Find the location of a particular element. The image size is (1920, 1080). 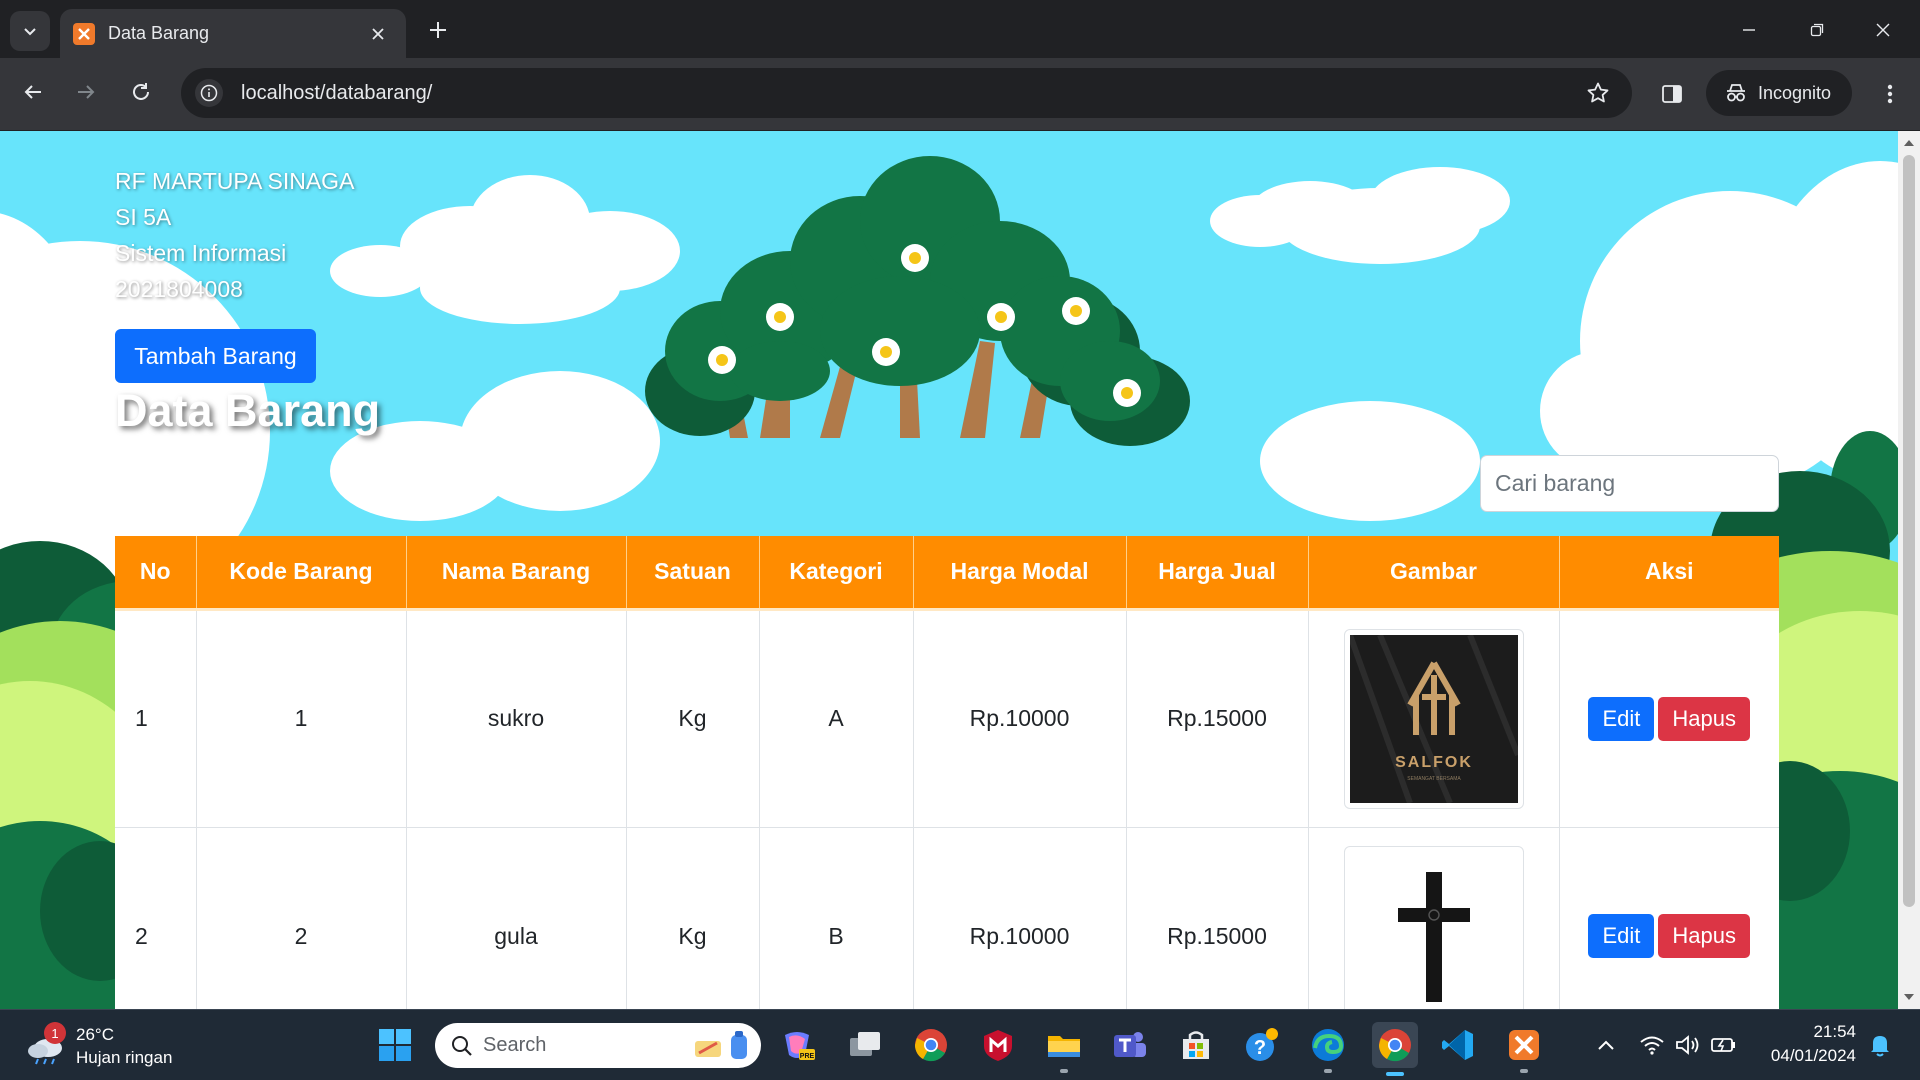

browser-menu-button is located at coordinates (1890, 94).